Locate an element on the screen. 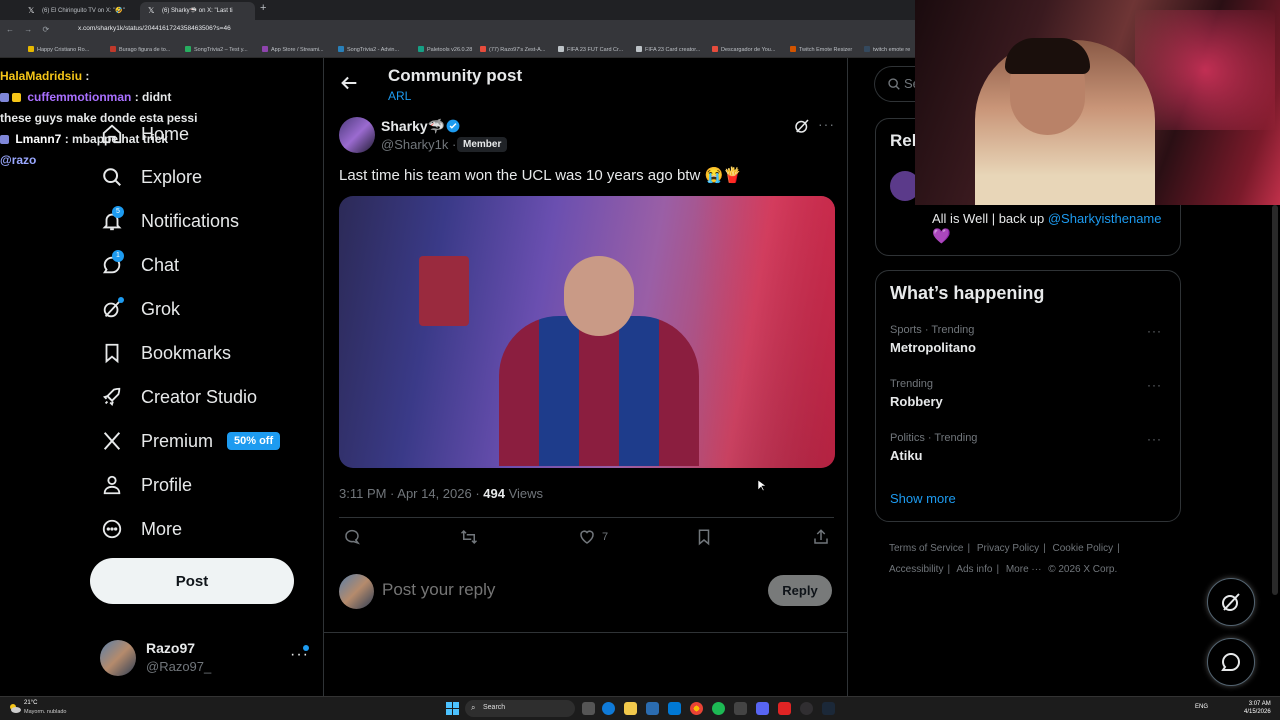 The height and width of the screenshot is (720, 1280). bell-icon: 5 is located at coordinates (112, 219).